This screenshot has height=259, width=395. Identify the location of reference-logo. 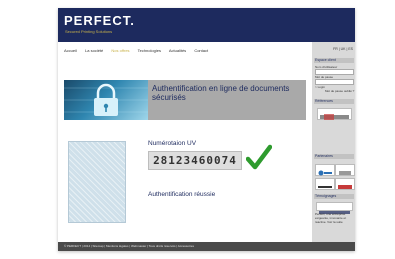
(334, 114).